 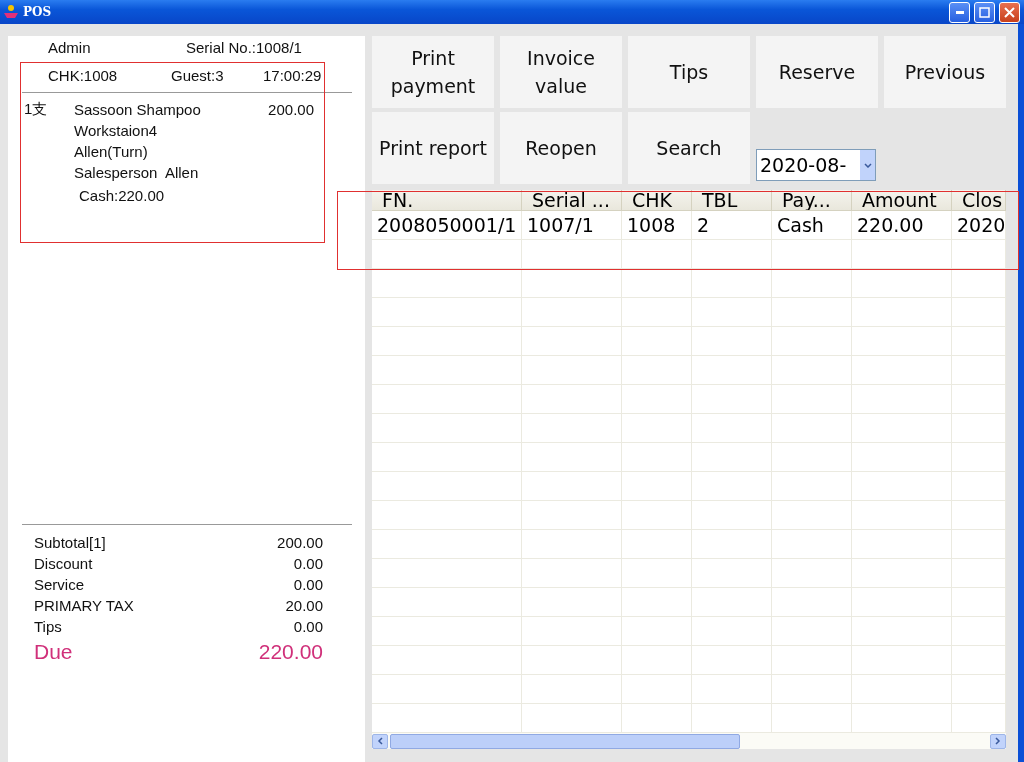 I want to click on minimize-button, so click(x=959, y=12).